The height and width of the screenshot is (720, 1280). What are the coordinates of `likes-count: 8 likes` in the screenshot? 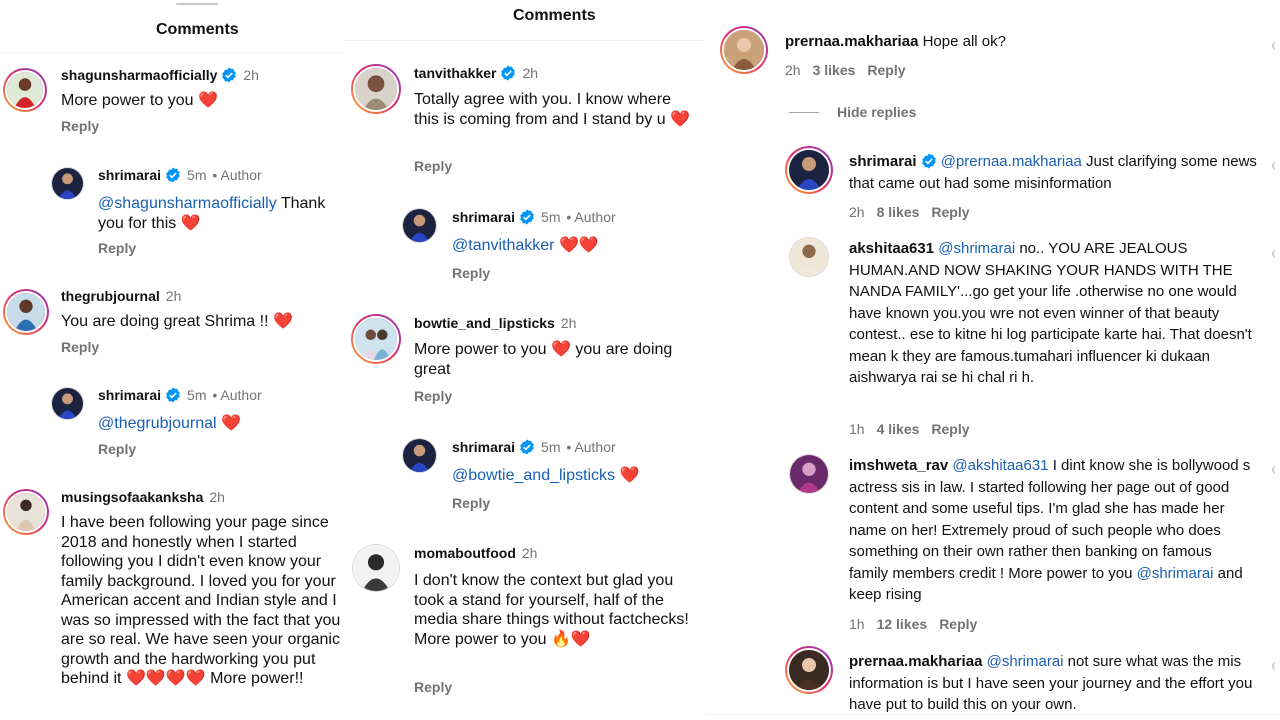 It's located at (898, 212).